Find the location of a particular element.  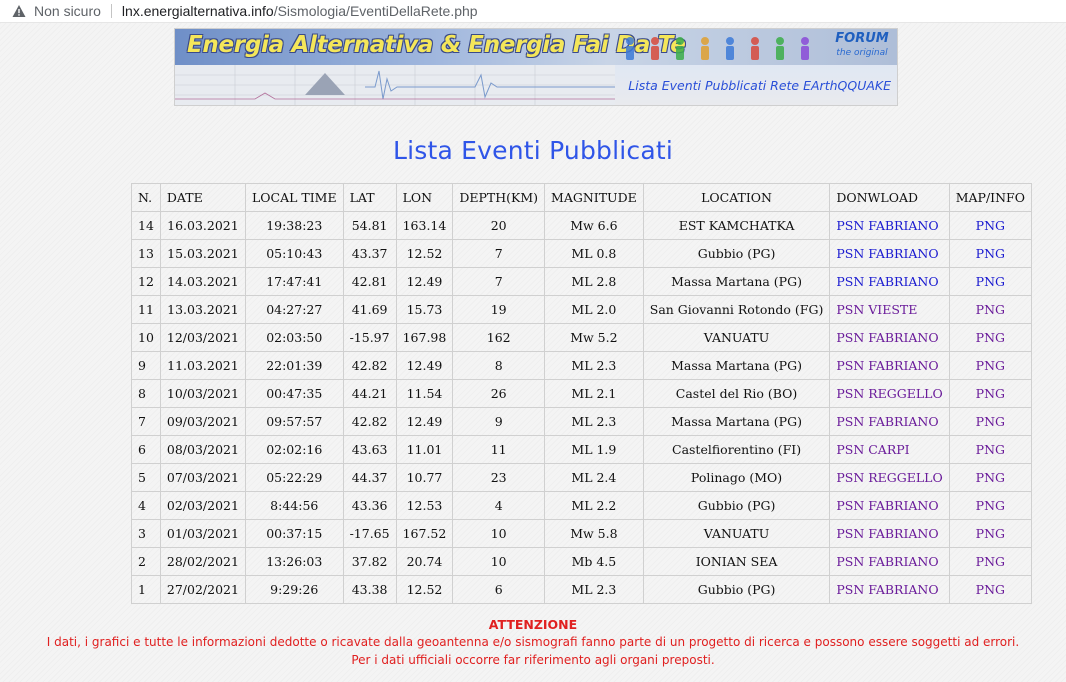

notice-title: ATTENZIONE is located at coordinates (533, 624).